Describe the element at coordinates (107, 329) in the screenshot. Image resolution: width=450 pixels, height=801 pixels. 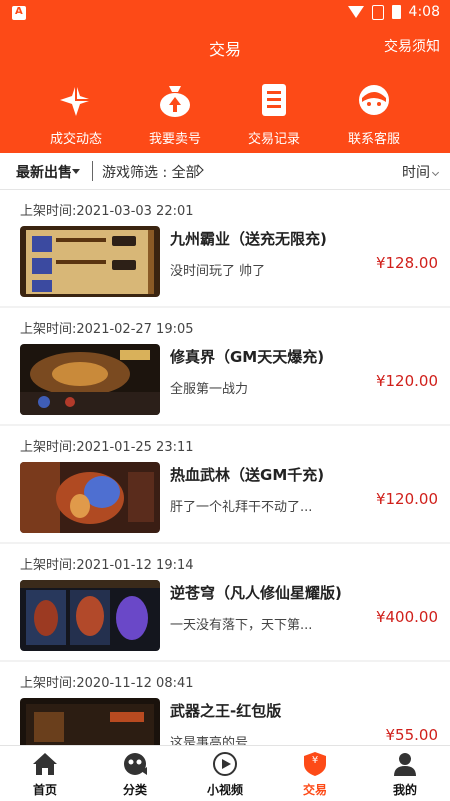
I see `listing-time: 上架时间:2021-02-27 19:05` at that location.